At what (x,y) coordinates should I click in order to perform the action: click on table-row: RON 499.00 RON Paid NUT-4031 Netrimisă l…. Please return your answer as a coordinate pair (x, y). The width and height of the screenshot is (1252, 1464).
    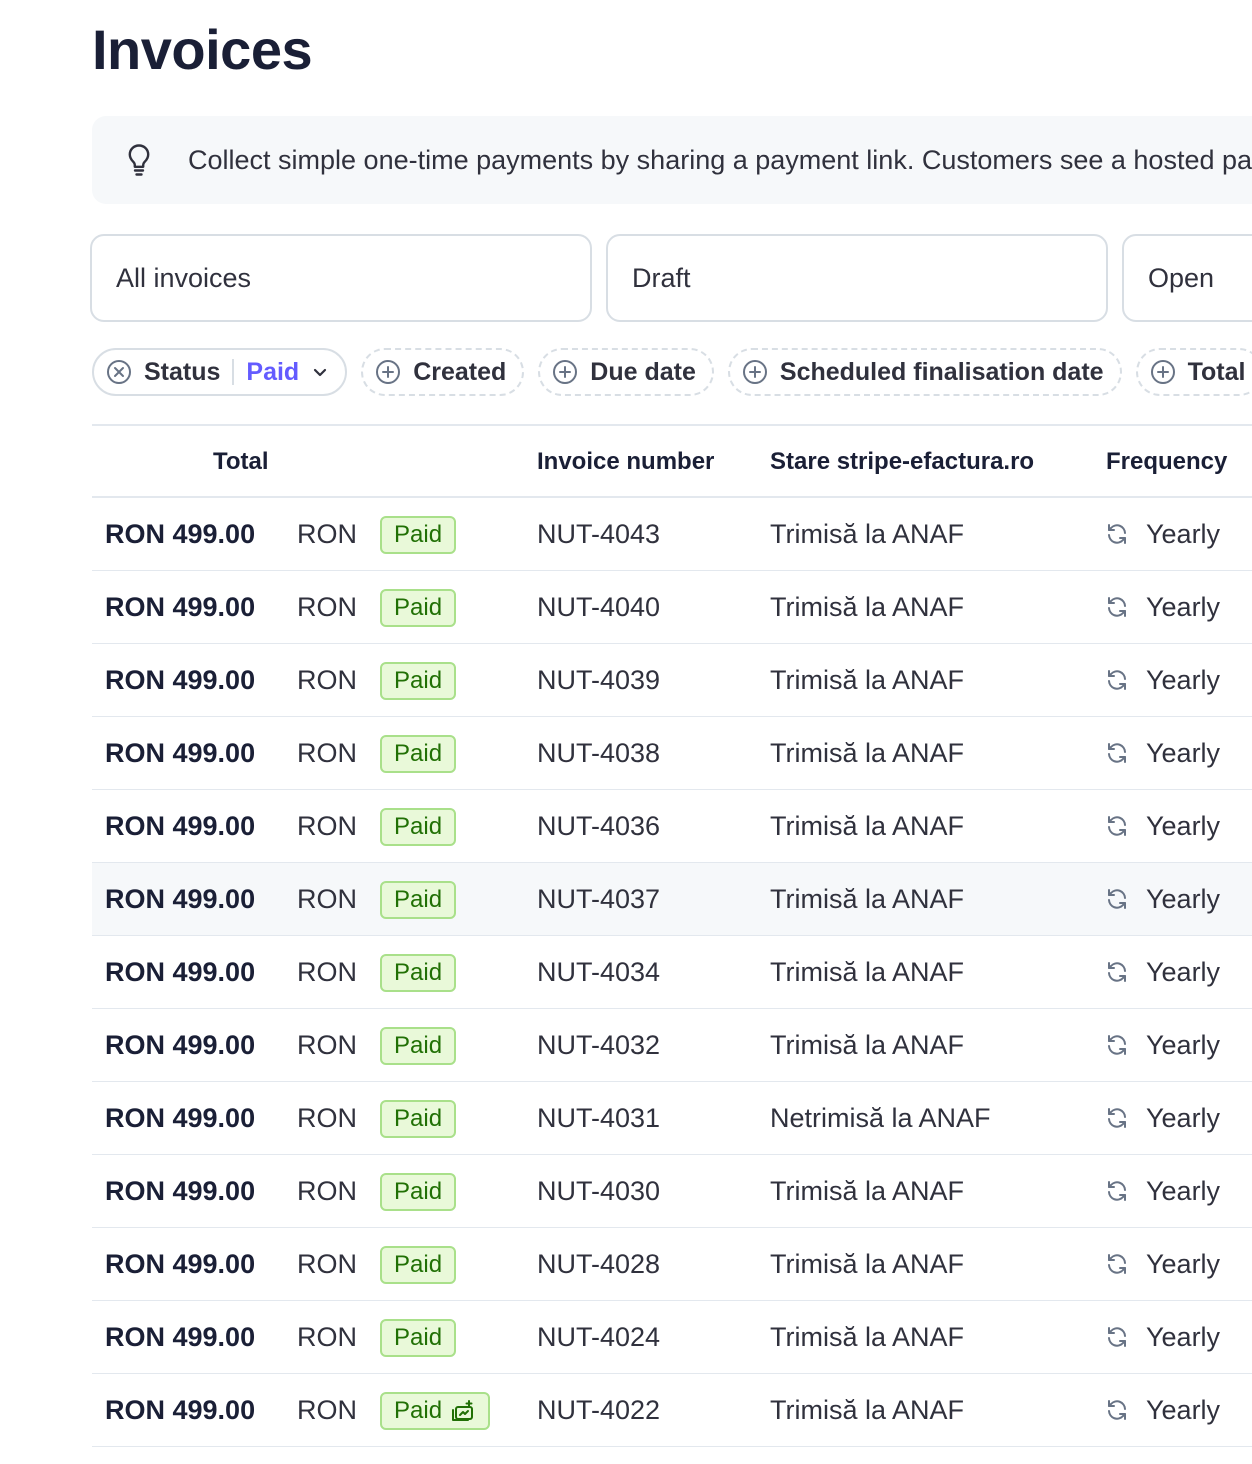
    Looking at the image, I should click on (672, 1118).